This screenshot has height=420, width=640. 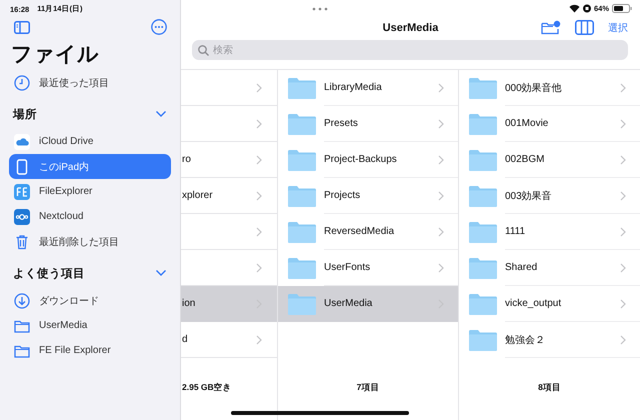 What do you see at coordinates (549, 232) in the screenshot?
I see `file-row: 1111` at bounding box center [549, 232].